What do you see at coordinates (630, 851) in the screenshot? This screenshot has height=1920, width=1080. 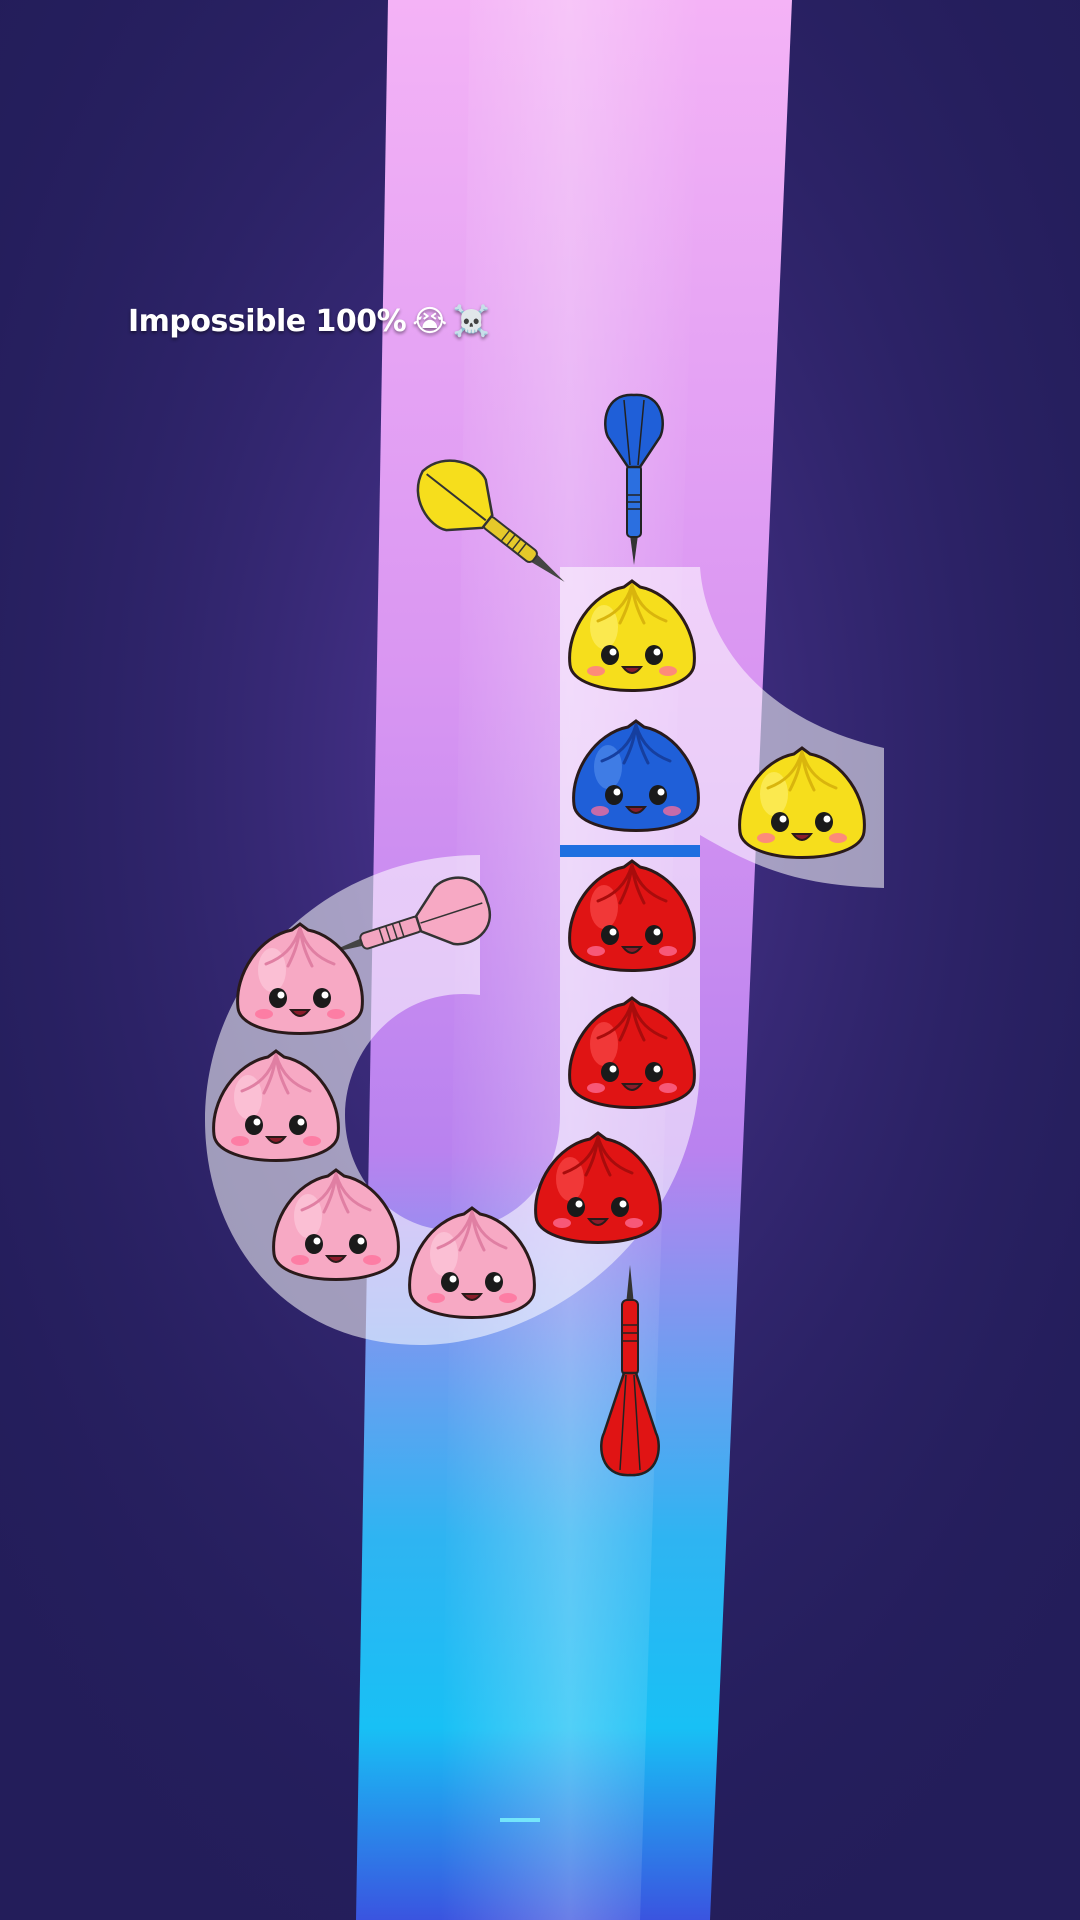 I see `divider-line` at bounding box center [630, 851].